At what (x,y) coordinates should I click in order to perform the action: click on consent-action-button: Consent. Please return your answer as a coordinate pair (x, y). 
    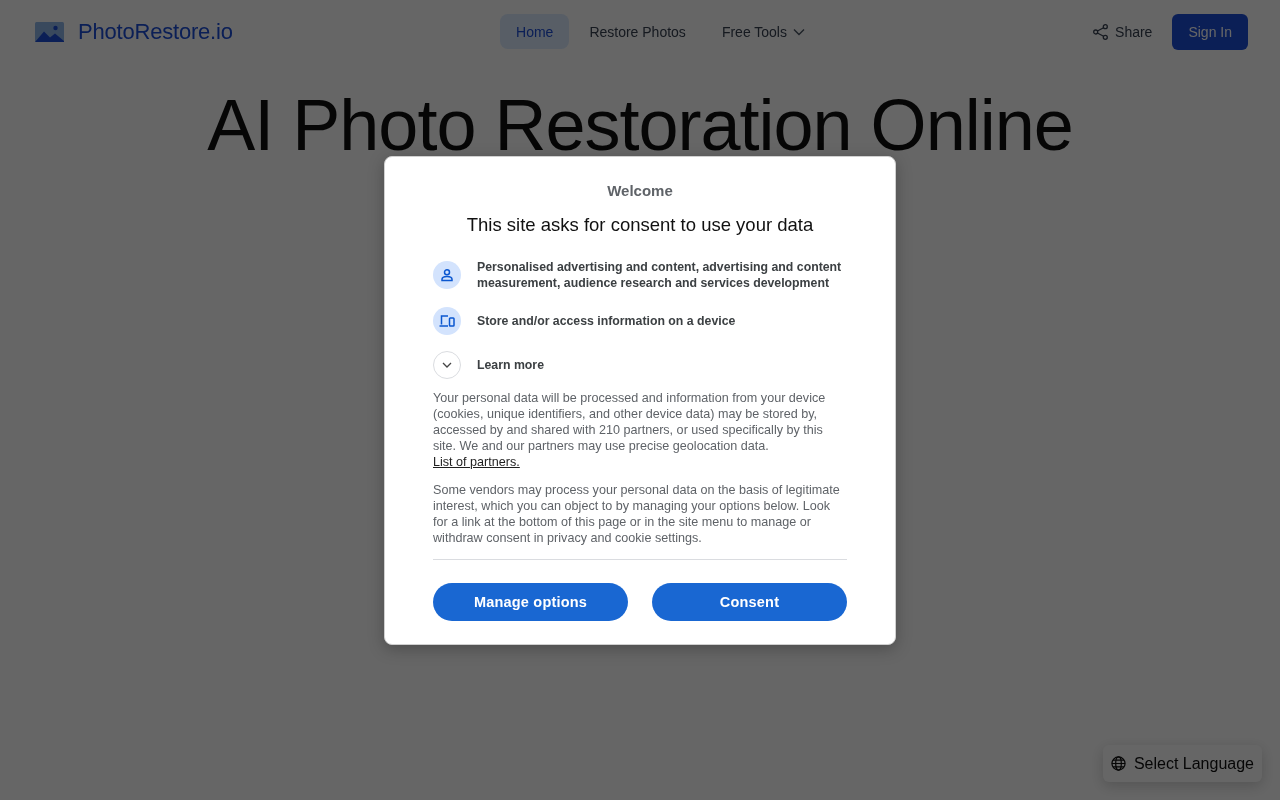
    Looking at the image, I should click on (749, 601).